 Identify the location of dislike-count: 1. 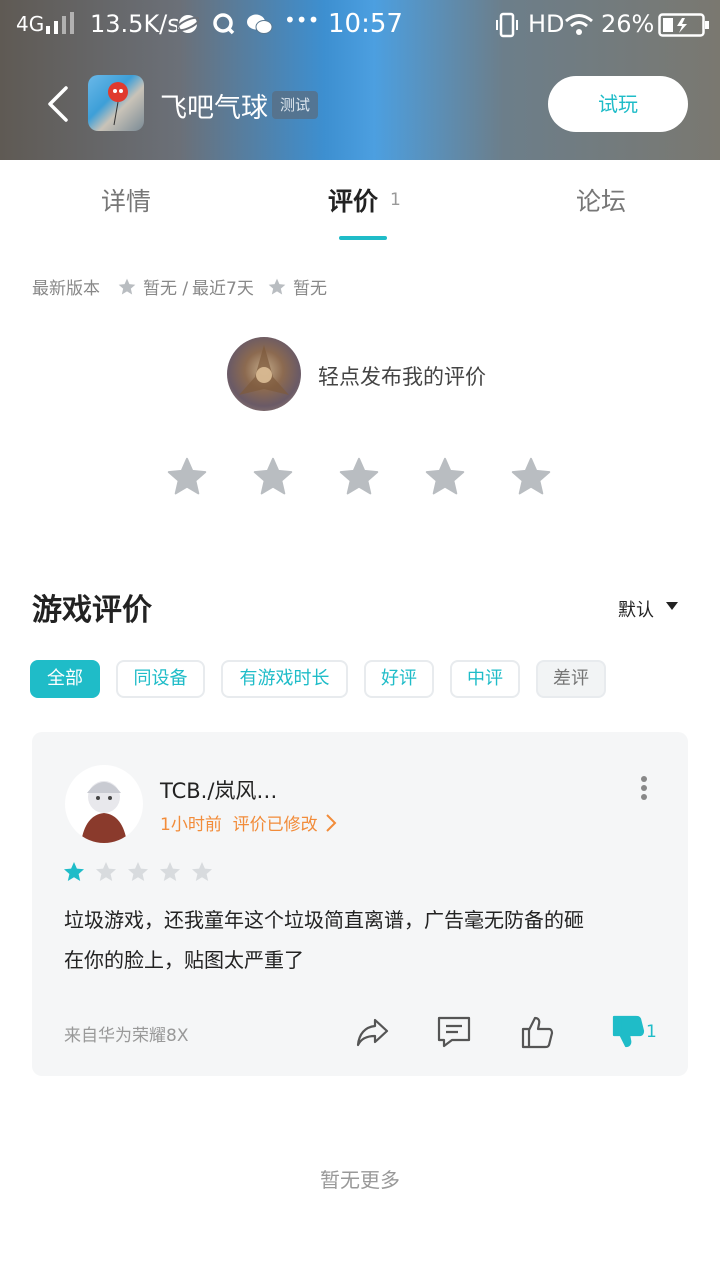
(651, 1032).